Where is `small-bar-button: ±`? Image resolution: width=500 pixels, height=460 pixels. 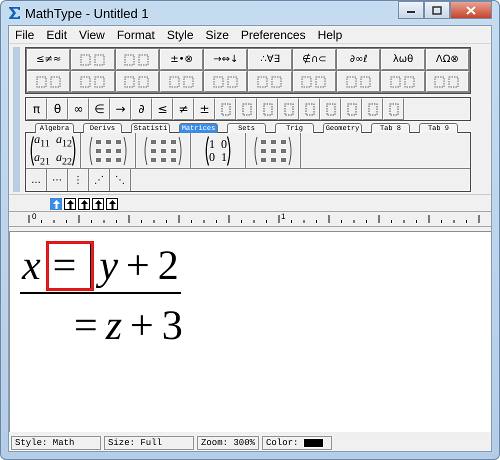 small-bar-button: ± is located at coordinates (204, 109).